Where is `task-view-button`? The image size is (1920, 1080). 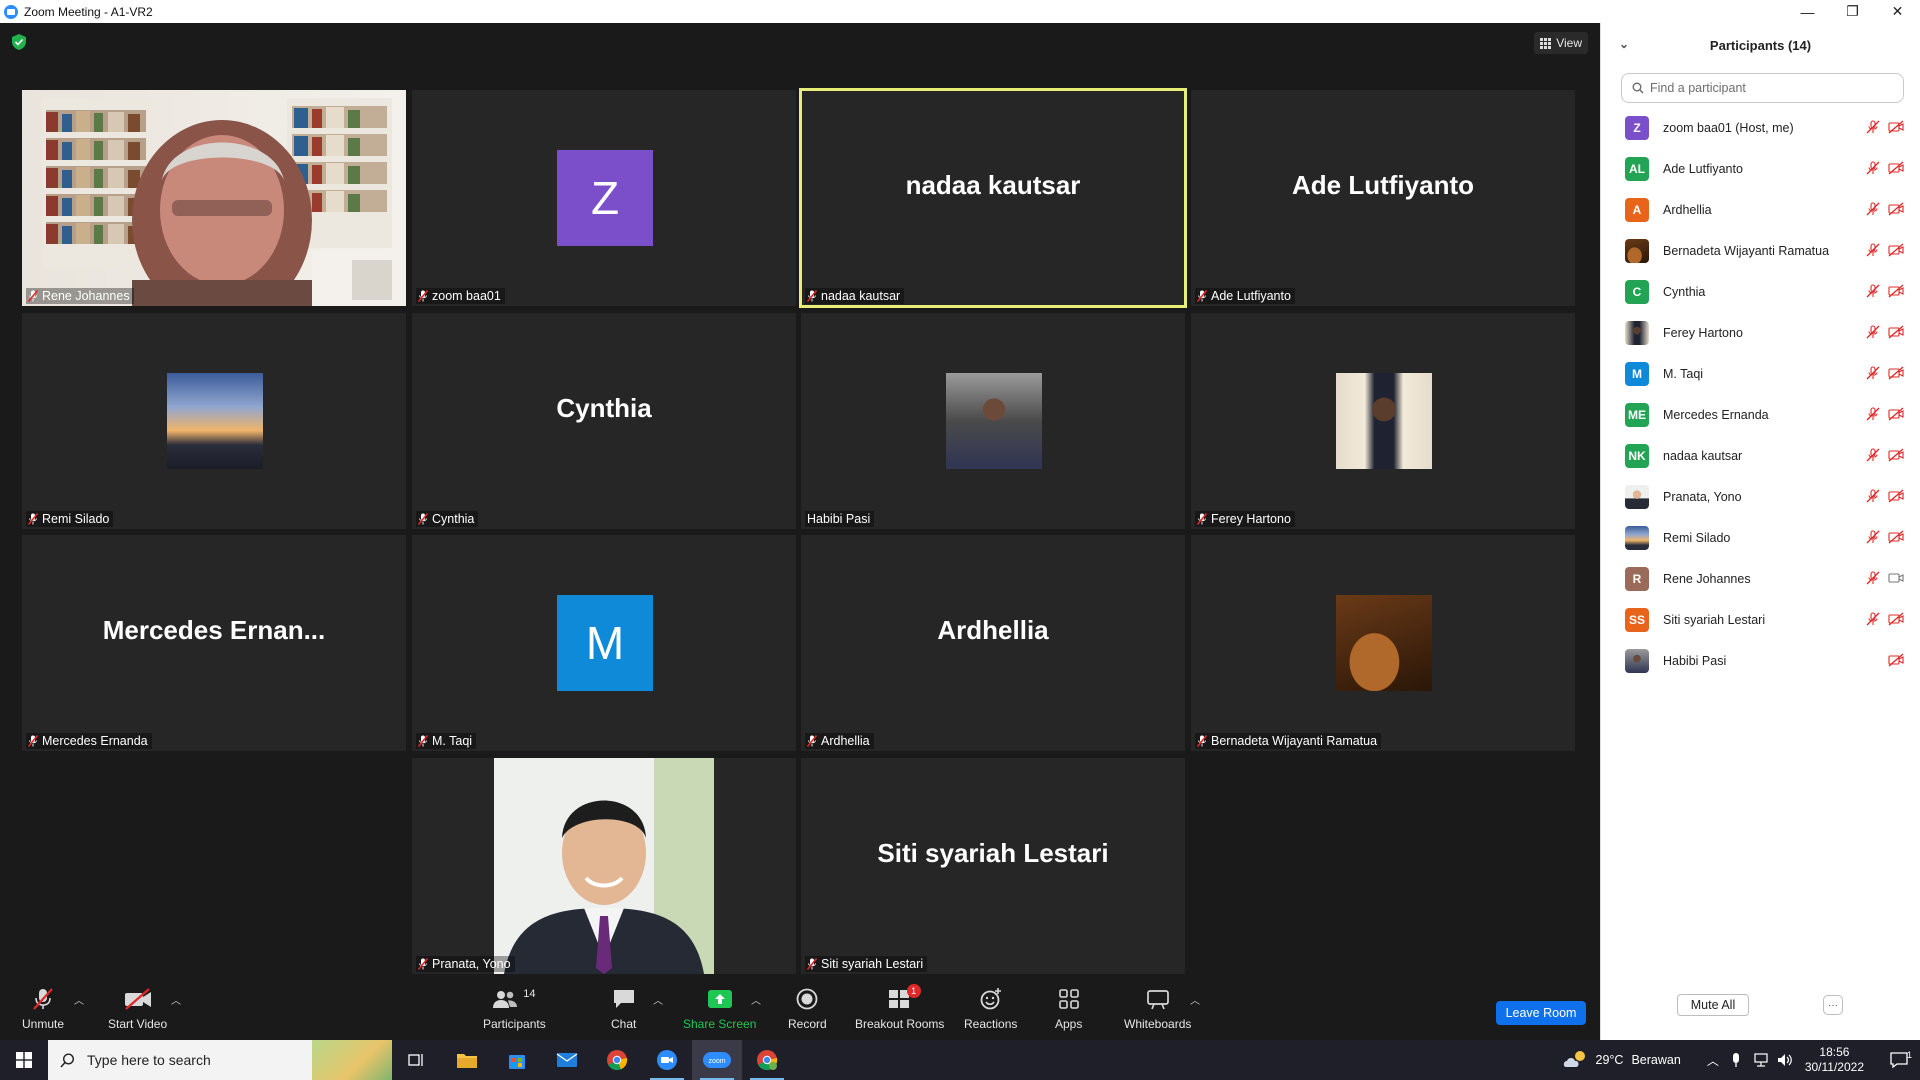
task-view-button is located at coordinates (417, 1060).